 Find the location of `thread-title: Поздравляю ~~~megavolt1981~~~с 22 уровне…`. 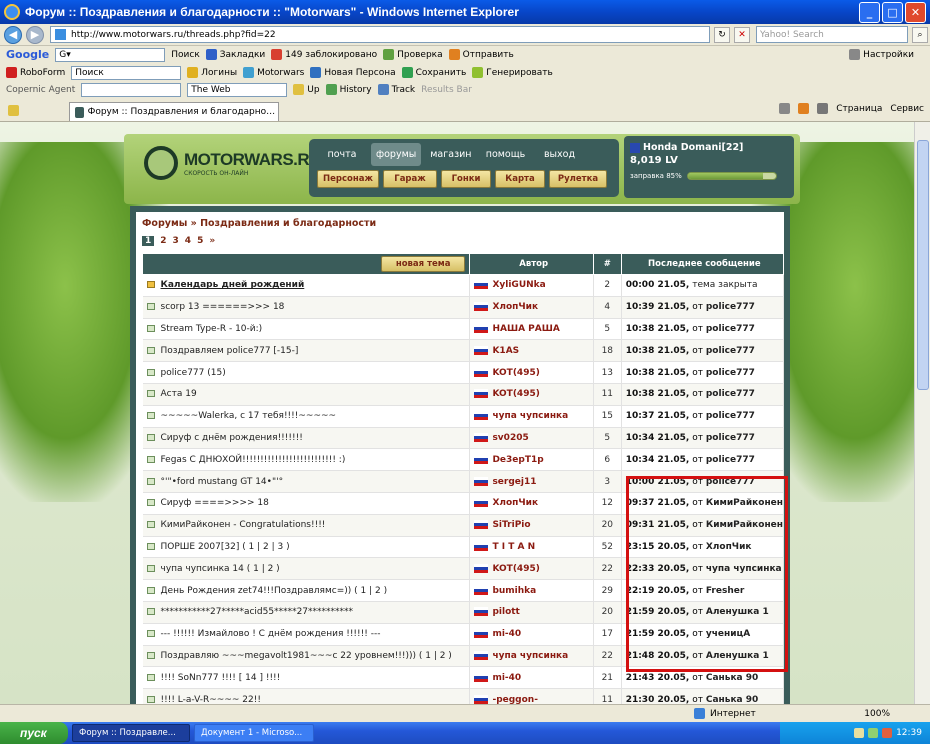

thread-title: Поздравляю ~~~megavolt1981~~~с 22 уровне… is located at coordinates (306, 656).